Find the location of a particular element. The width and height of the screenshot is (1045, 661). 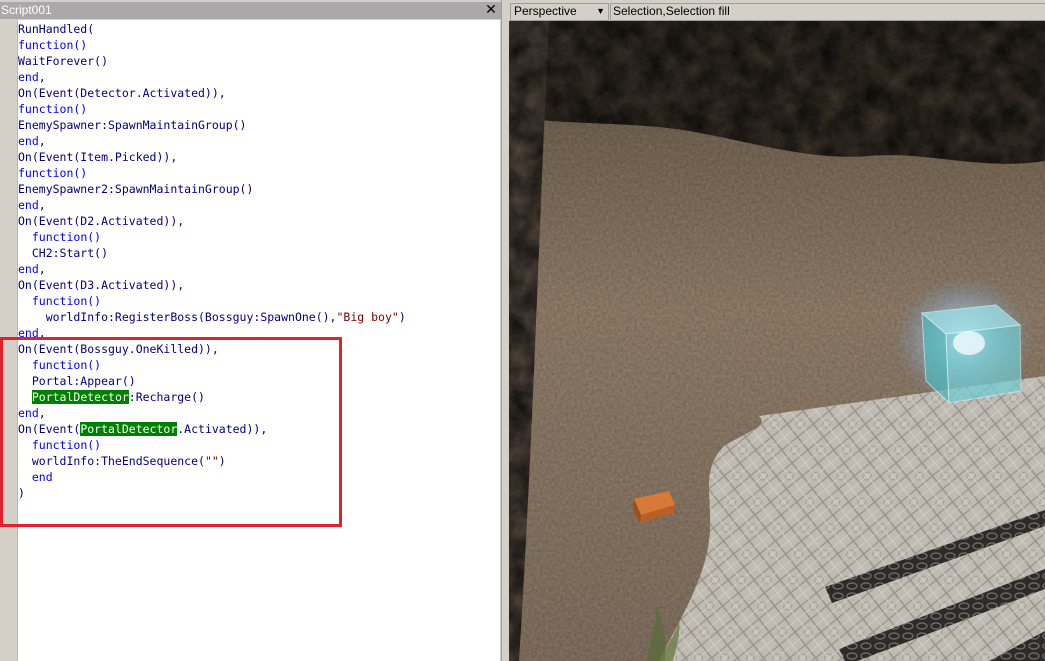

code-line: On(Event(Bossguy.OneKilled)), is located at coordinates (212, 349).